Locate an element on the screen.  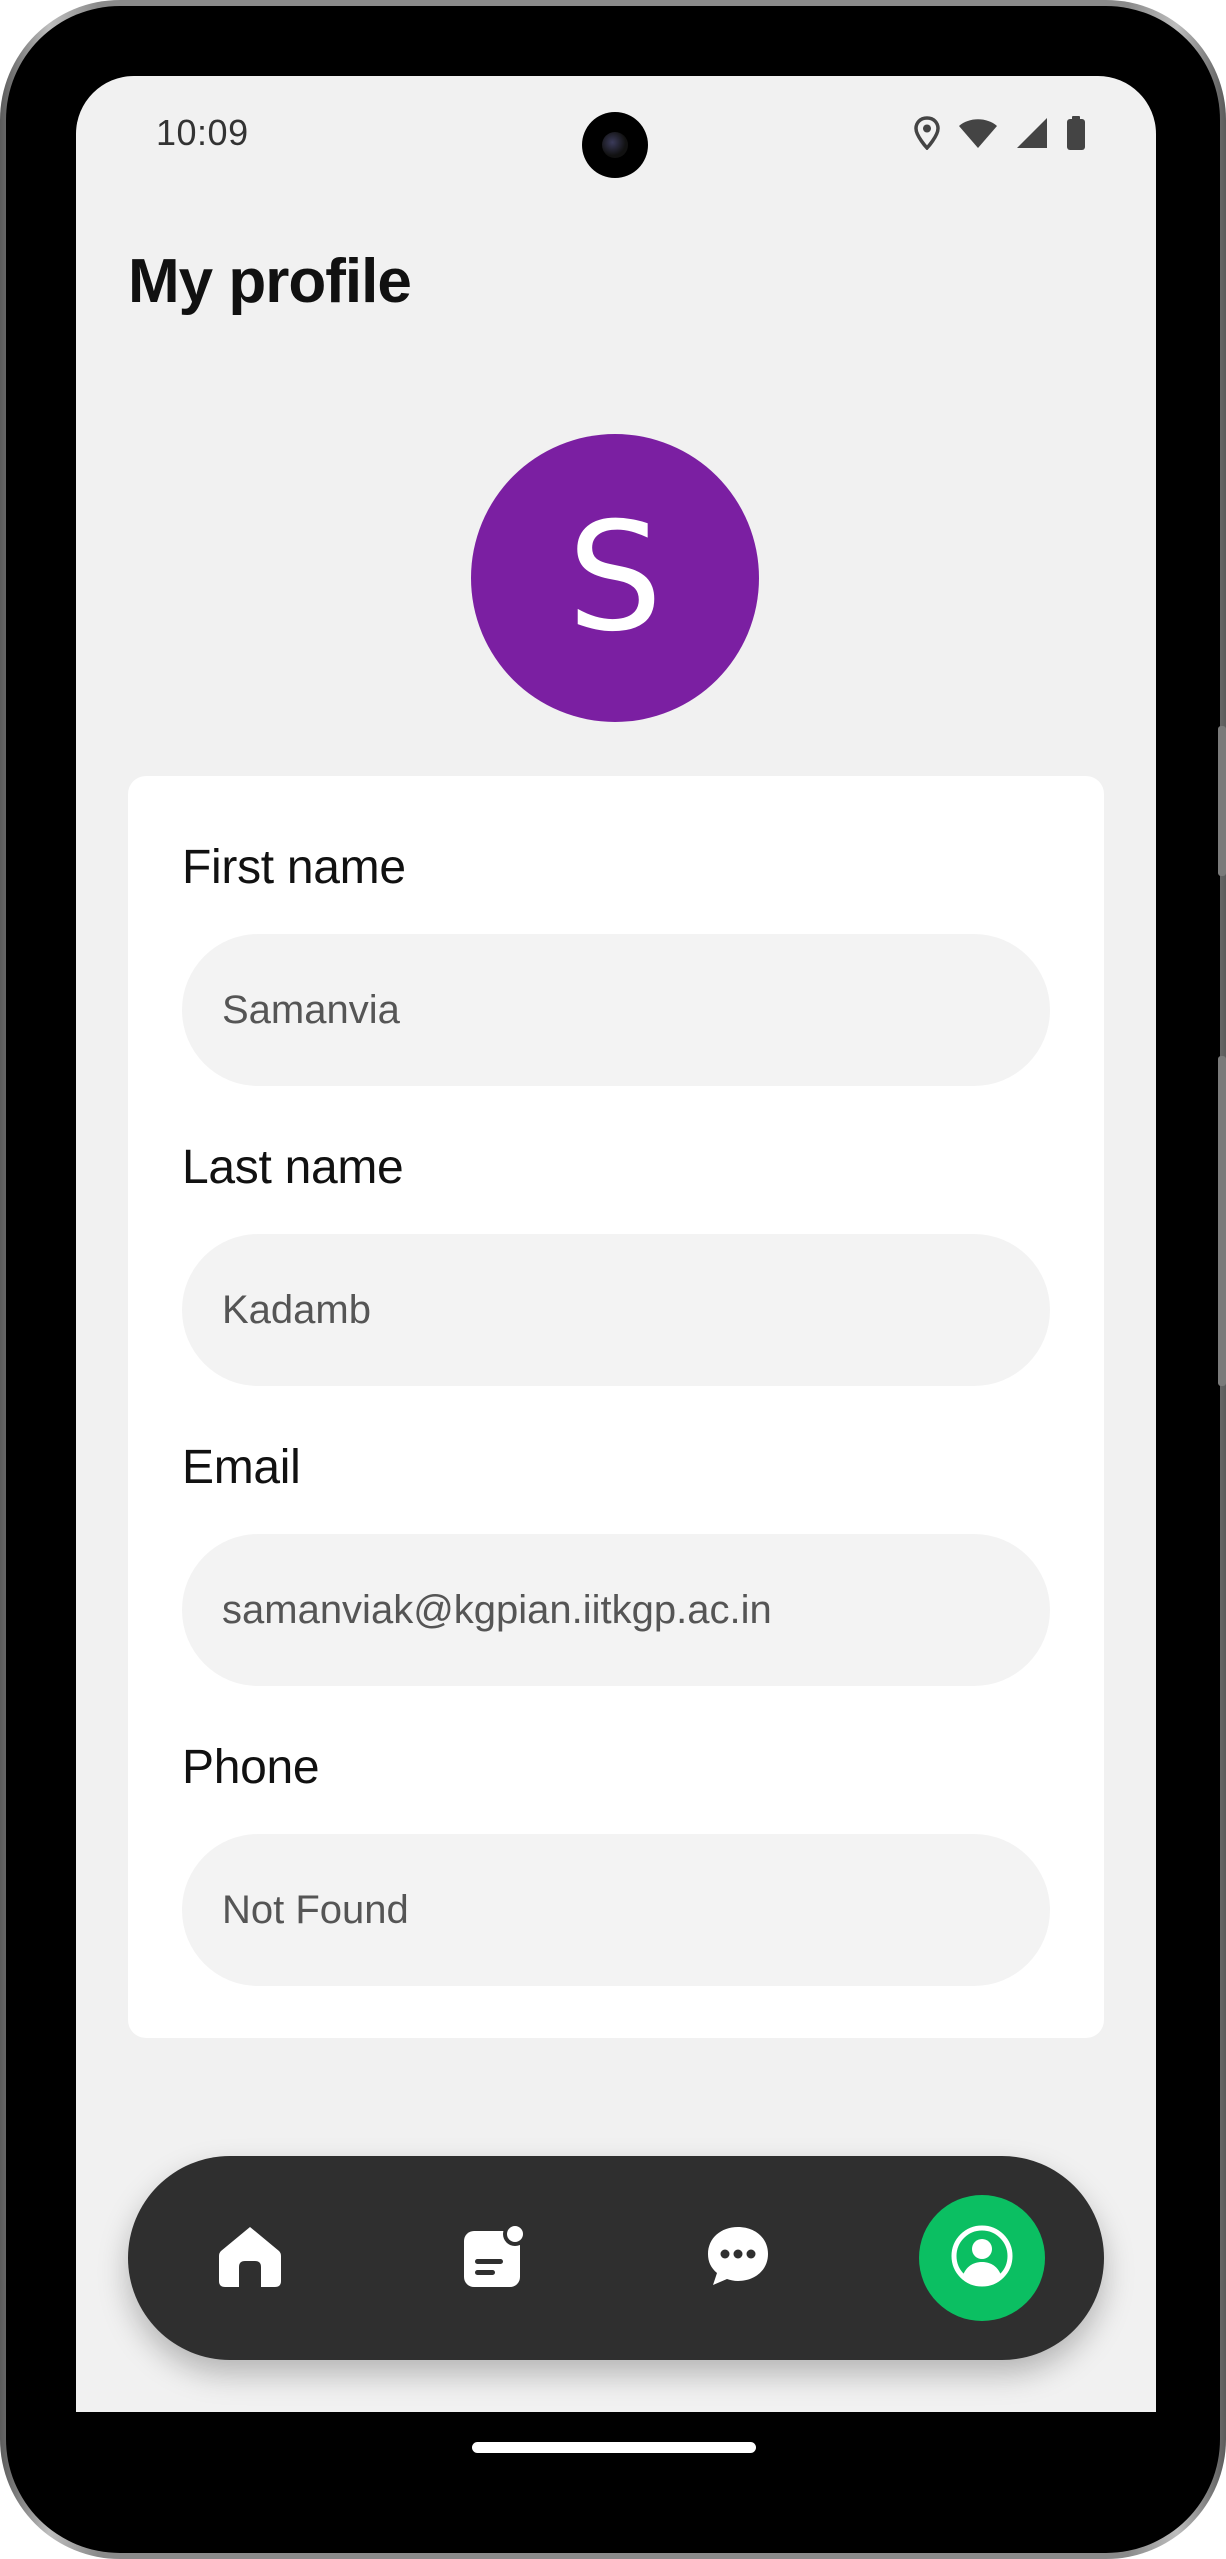
first-name-field is located at coordinates (616, 1010).